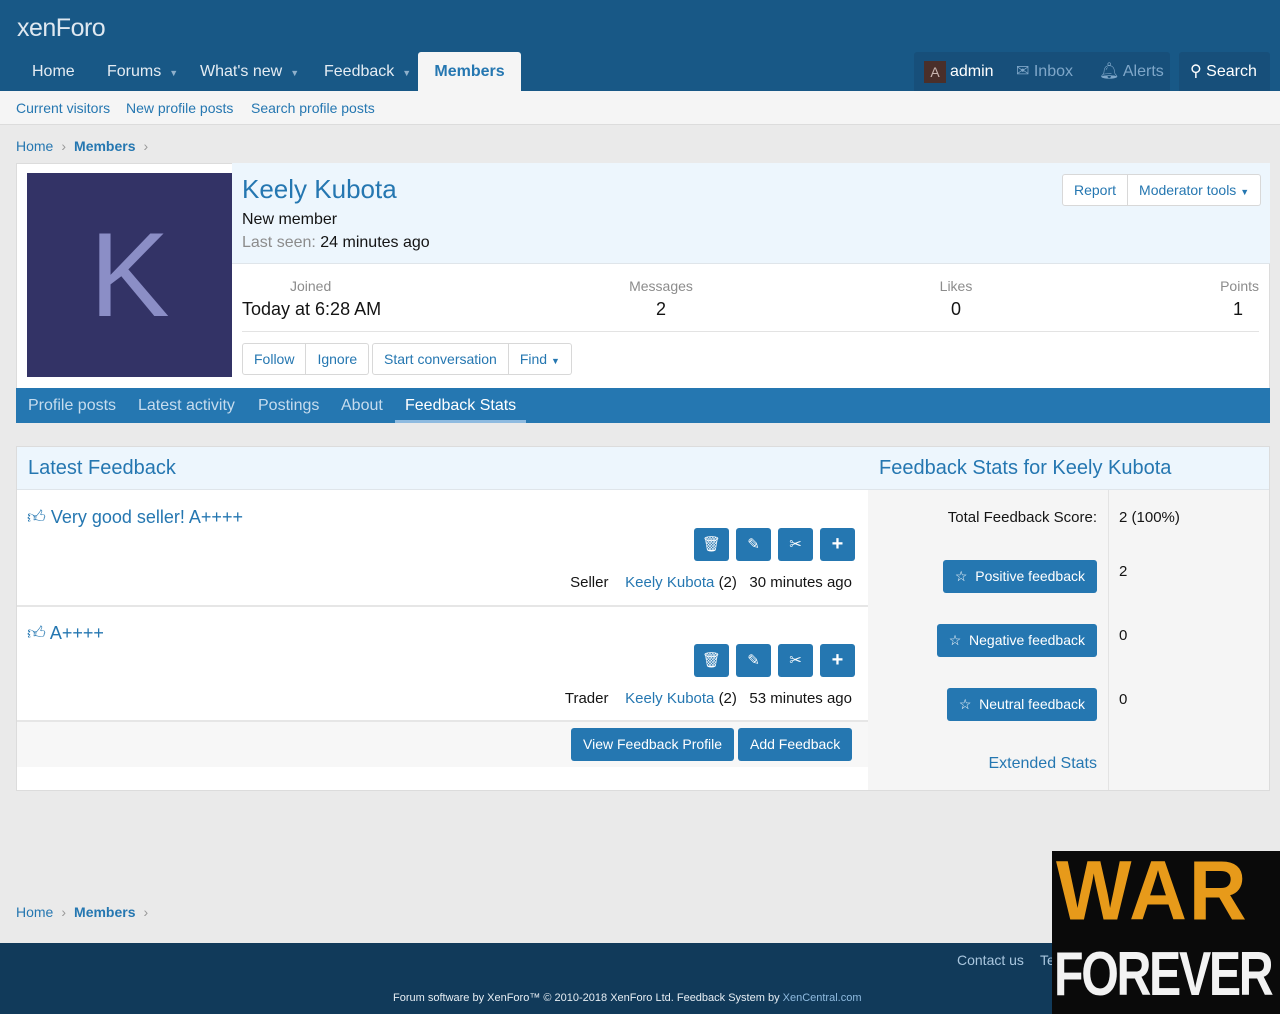 The height and width of the screenshot is (1014, 1280). What do you see at coordinates (727, 582) in the screenshot?
I see `feedback-count: (2)` at bounding box center [727, 582].